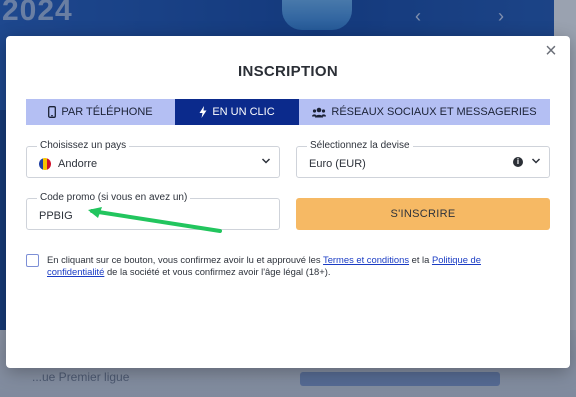 The height and width of the screenshot is (397, 576). I want to click on country-select-value: Andorre, so click(78, 164).